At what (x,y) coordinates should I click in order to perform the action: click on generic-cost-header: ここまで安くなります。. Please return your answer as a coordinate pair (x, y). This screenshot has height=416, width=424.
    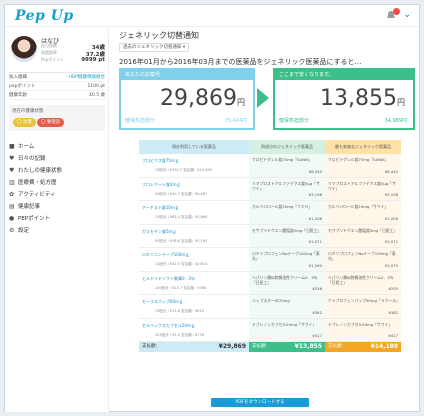
    Looking at the image, I should click on (344, 75).